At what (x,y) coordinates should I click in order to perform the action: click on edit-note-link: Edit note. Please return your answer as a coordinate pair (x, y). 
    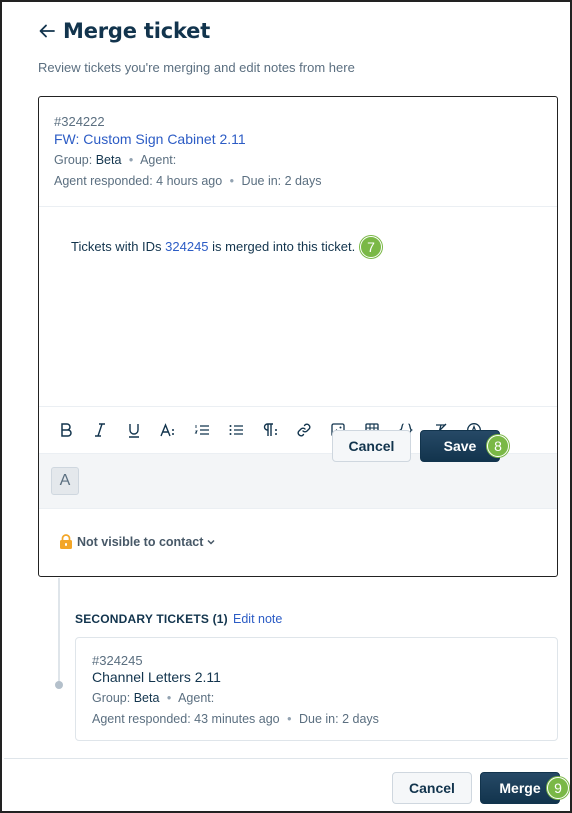
    Looking at the image, I should click on (257, 619).